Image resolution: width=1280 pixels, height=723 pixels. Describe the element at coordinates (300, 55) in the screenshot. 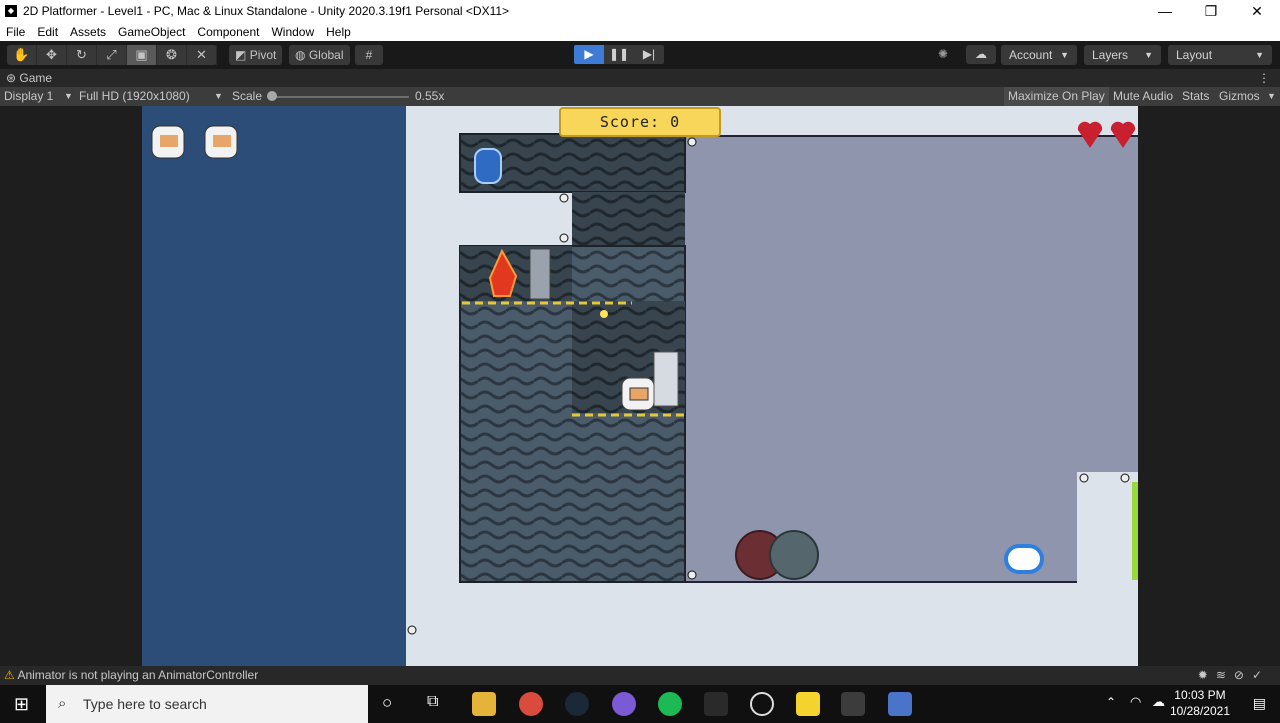

I see `globe-icon: ◍` at that location.